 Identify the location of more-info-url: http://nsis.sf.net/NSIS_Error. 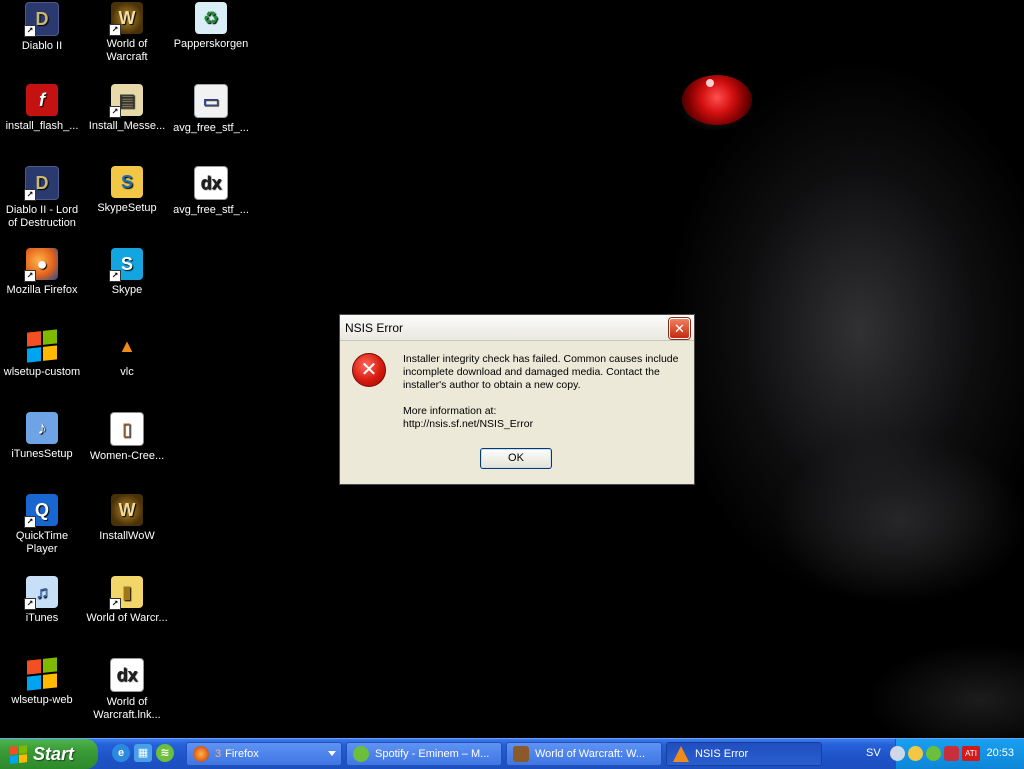
(468, 424).